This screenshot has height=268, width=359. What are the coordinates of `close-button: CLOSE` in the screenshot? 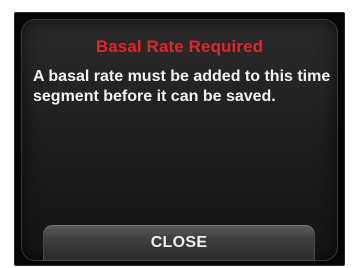 It's located at (179, 243).